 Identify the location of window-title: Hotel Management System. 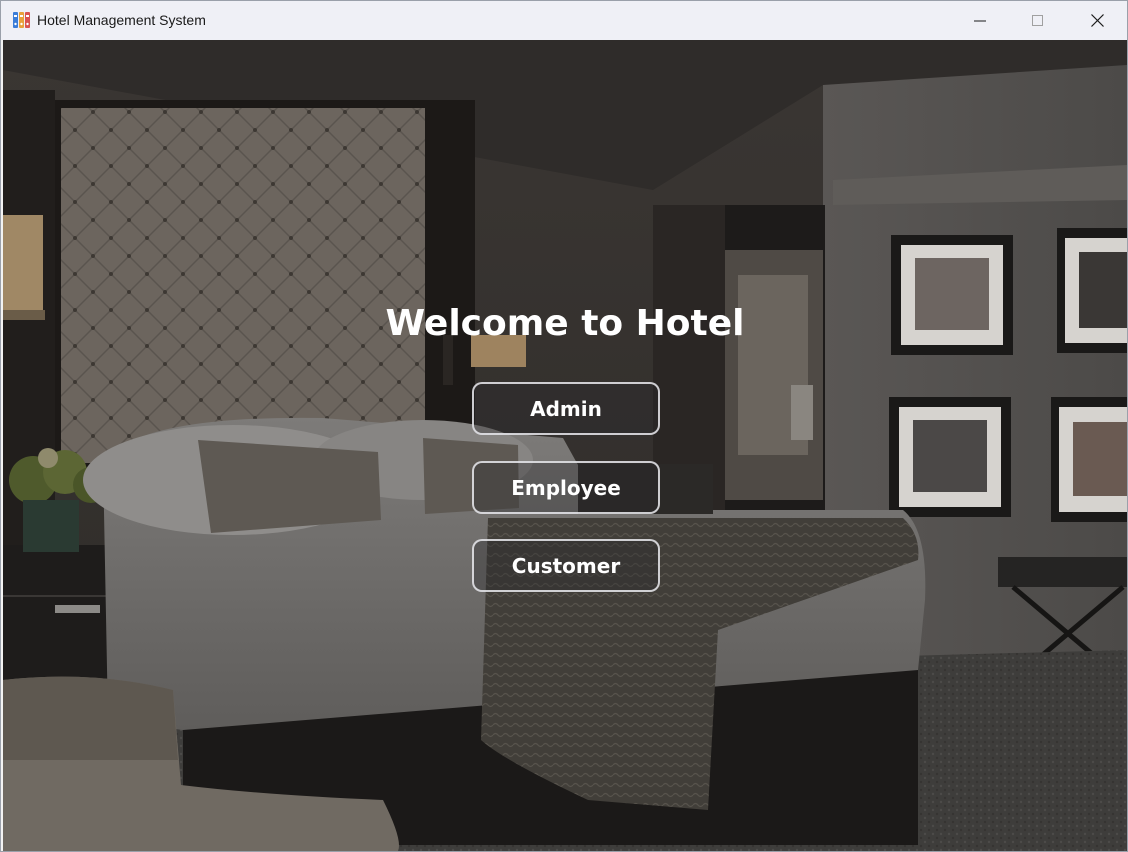
(121, 20).